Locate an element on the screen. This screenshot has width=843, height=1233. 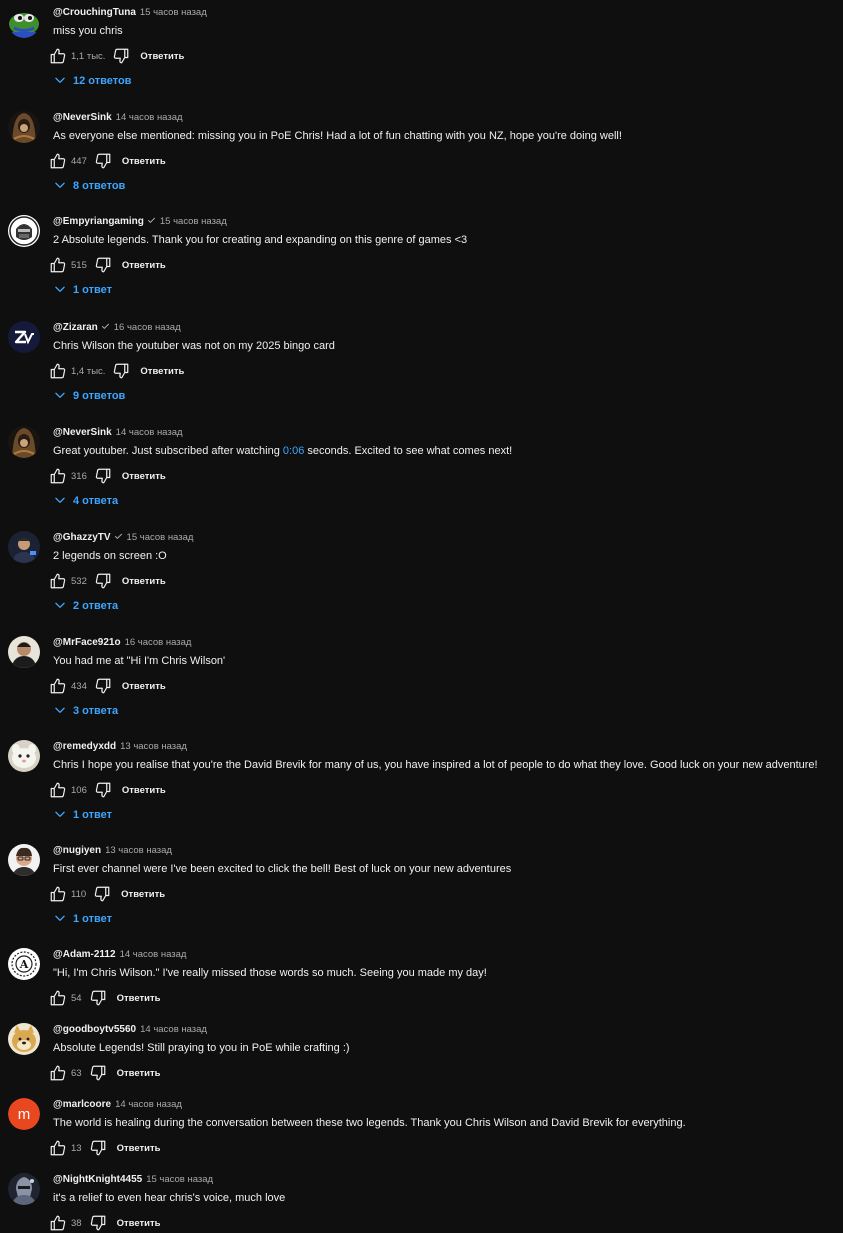
comment-author: @Empyriangaming is located at coordinates (98, 221).